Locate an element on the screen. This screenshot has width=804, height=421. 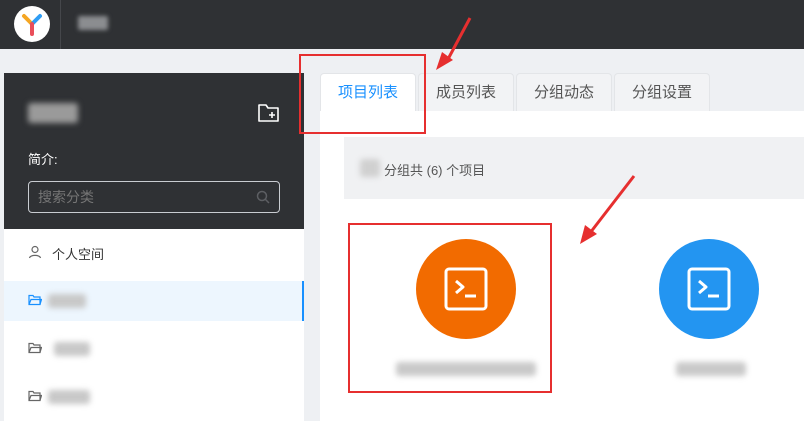
sidebar-item-group-active is located at coordinates (154, 301).